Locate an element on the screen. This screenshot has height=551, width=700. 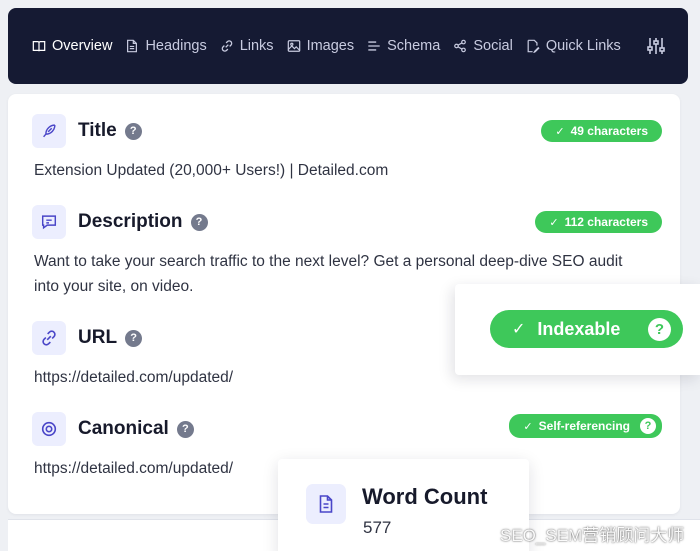
feather-icon is located at coordinates (49, 131).